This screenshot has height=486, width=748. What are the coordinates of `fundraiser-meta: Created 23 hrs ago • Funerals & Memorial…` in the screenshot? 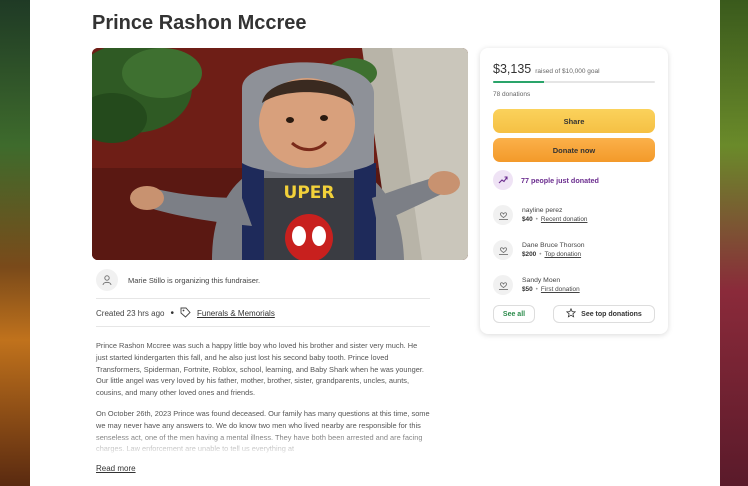 It's located at (263, 313).